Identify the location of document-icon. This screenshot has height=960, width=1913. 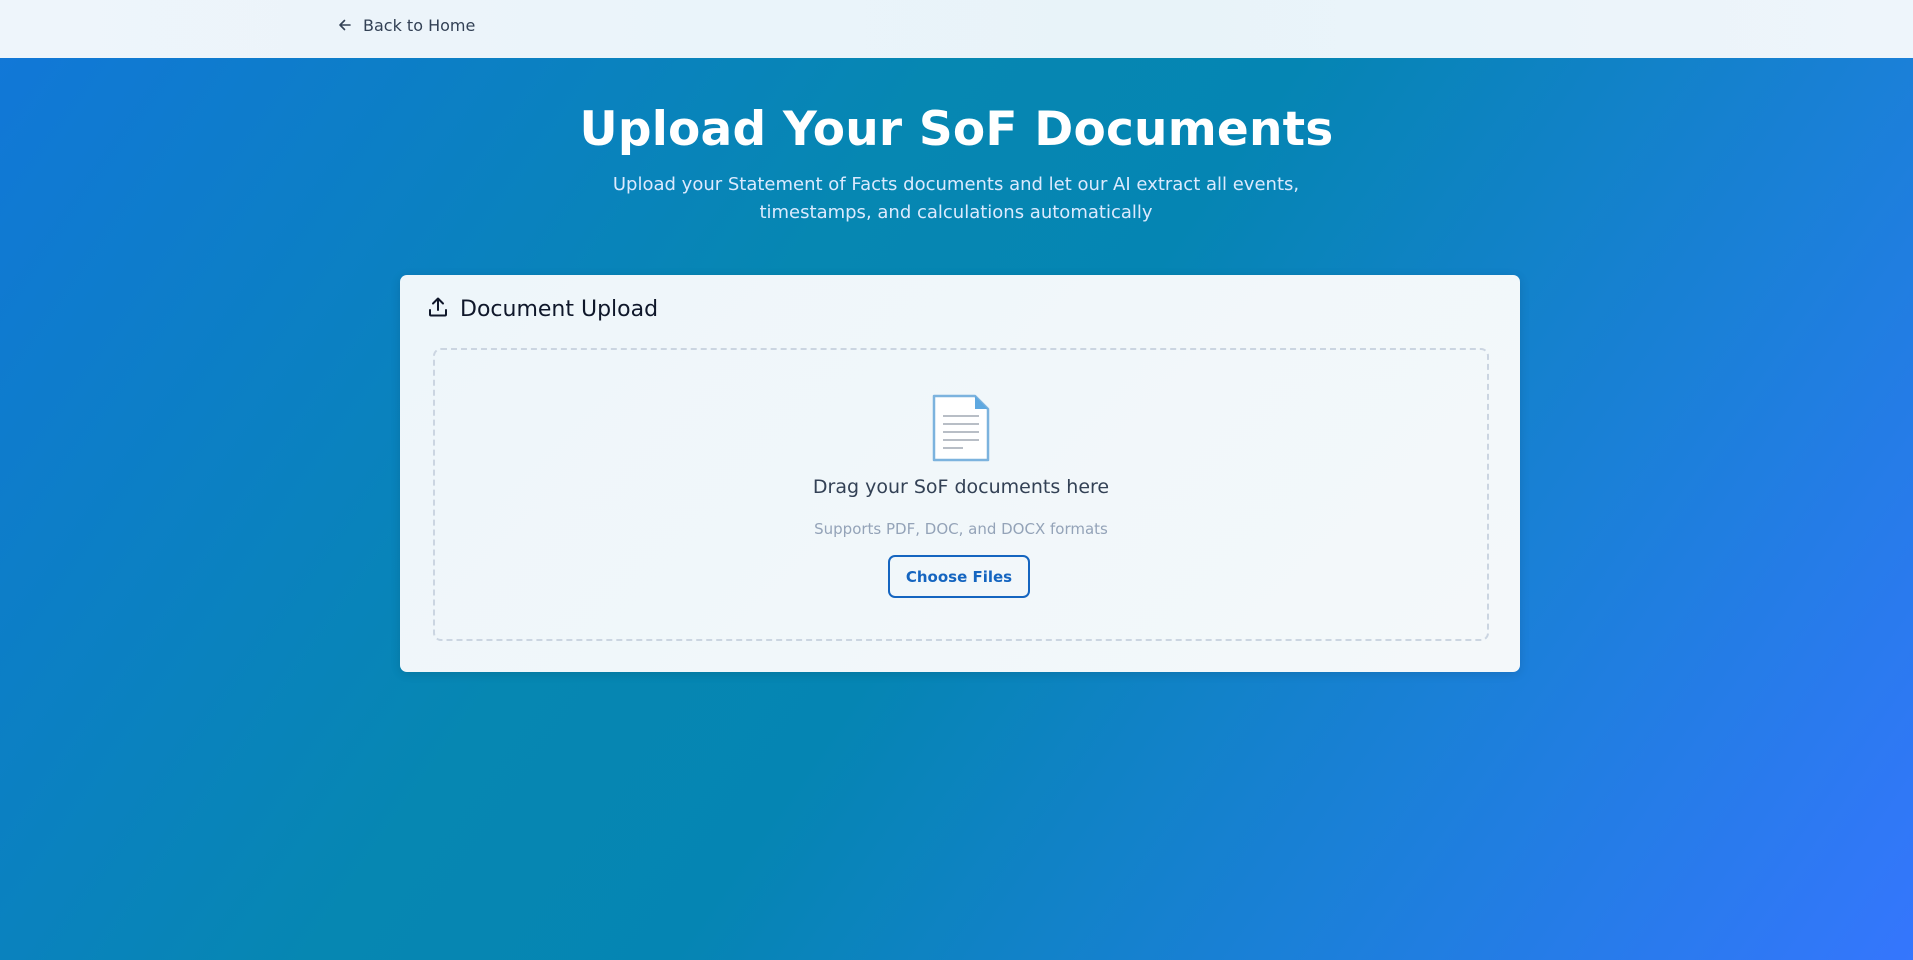
(961, 430).